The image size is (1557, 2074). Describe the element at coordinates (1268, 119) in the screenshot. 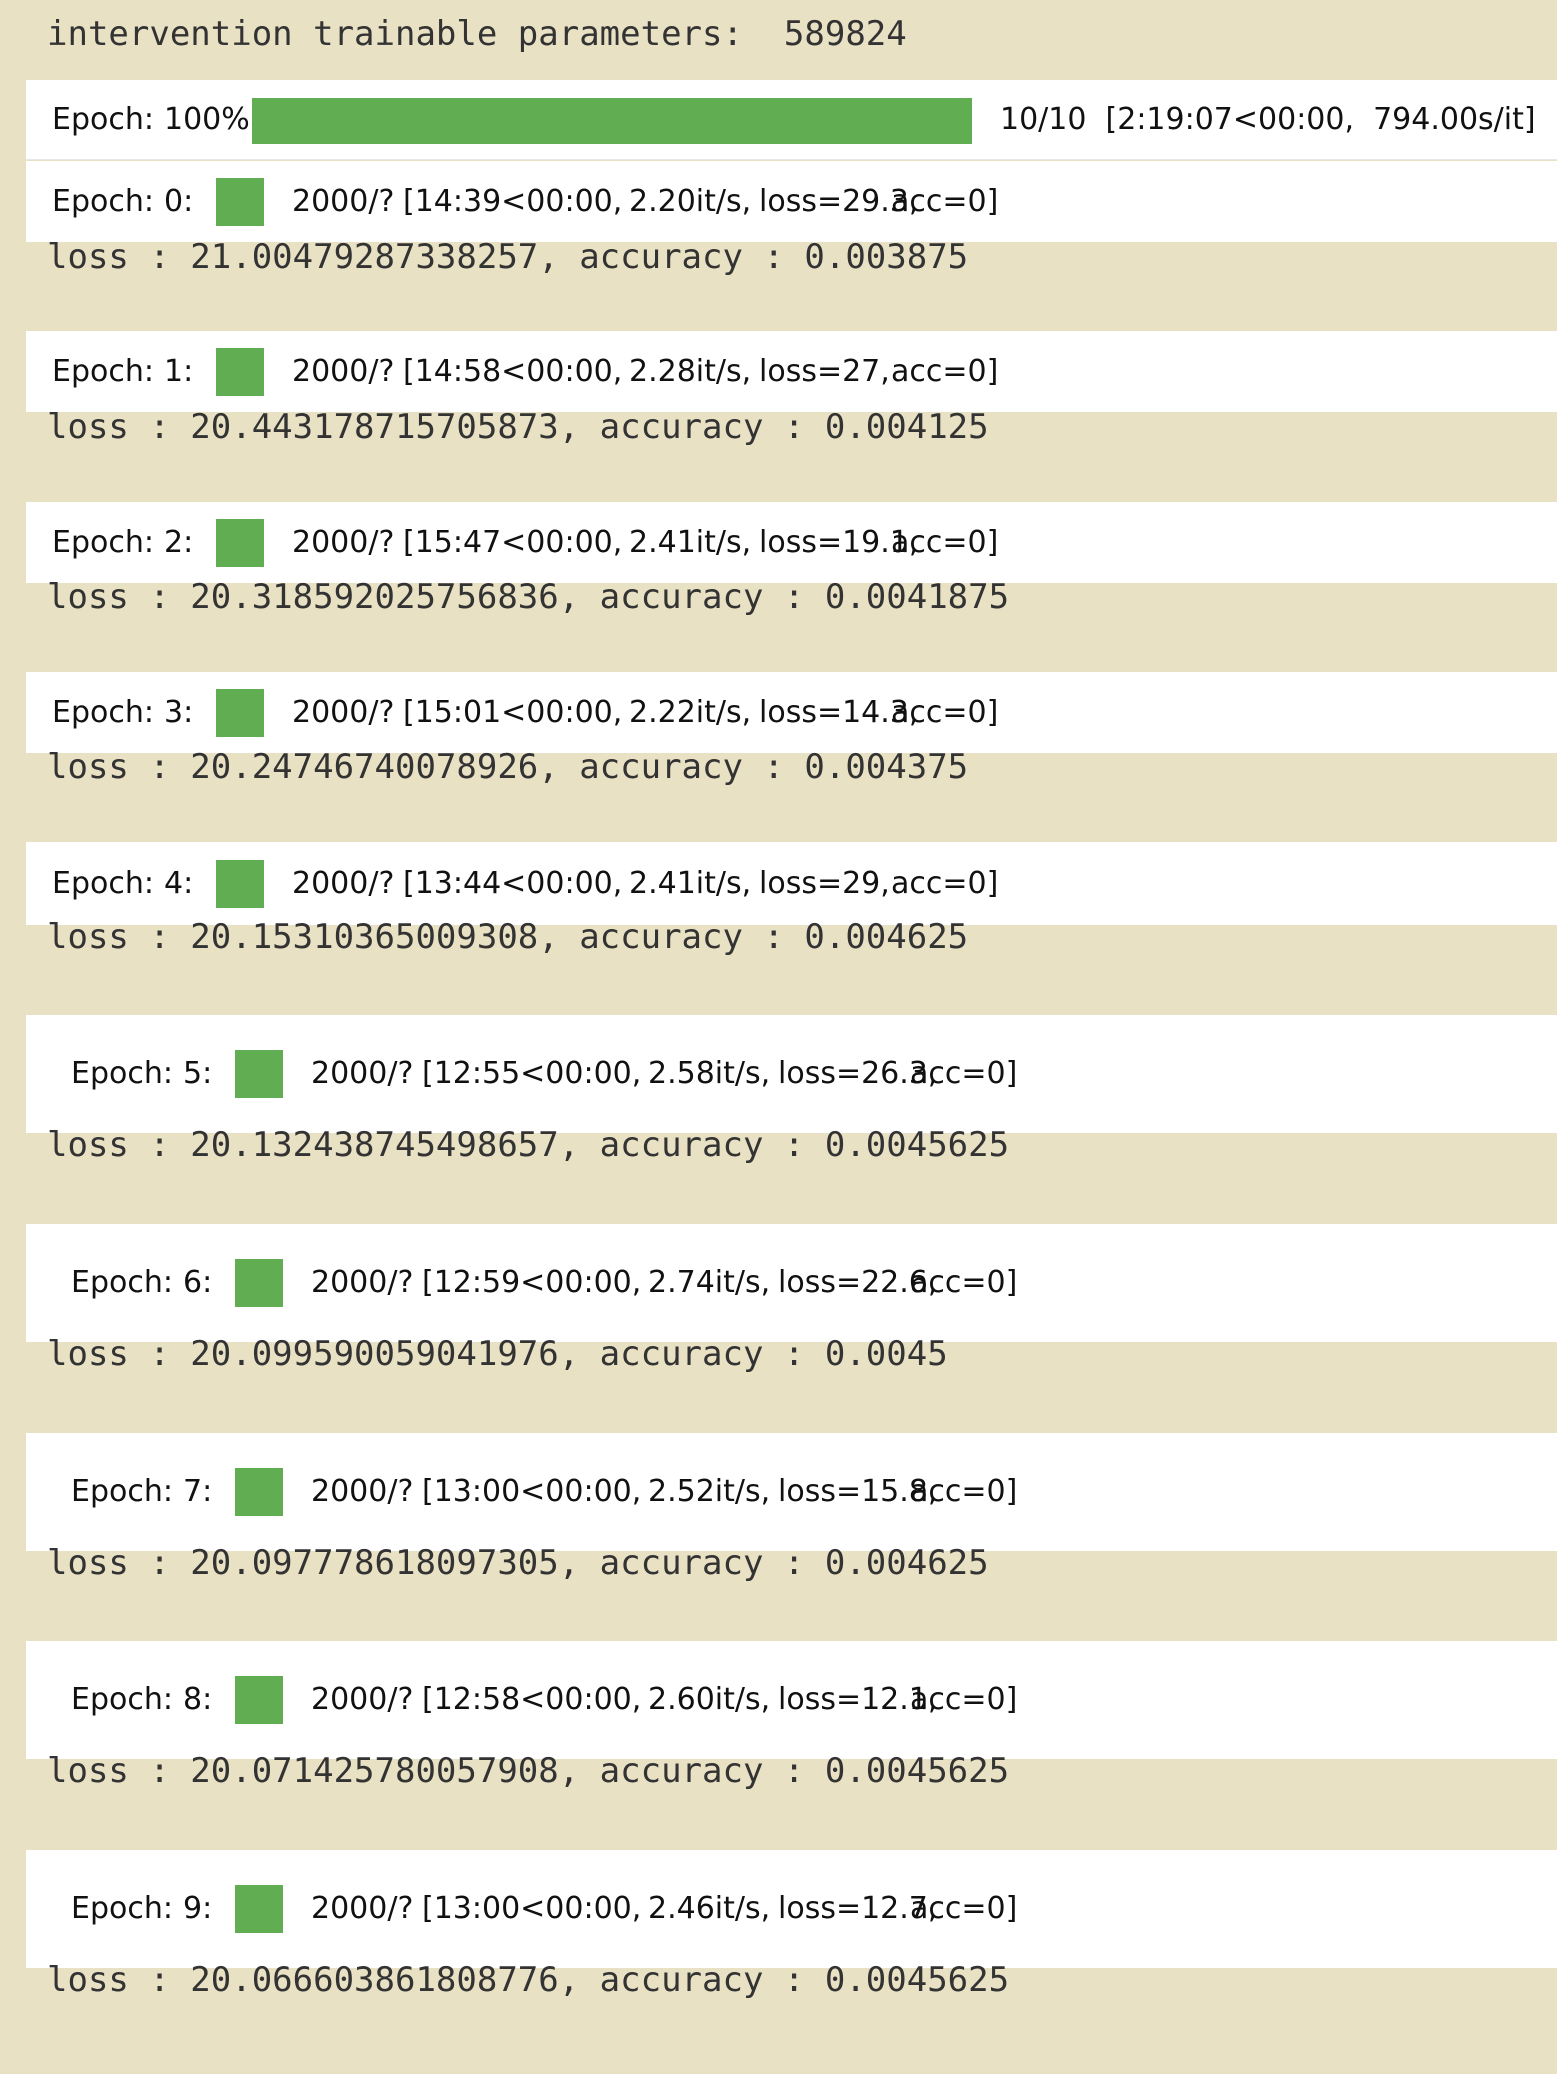

I see `overall-status: 10/10 [2:19:07<00:00, 794.00s/it]` at that location.